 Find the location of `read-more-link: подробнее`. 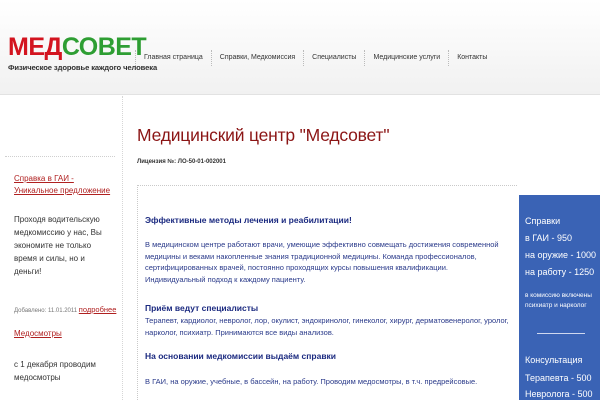

read-more-link: подробнее is located at coordinates (98, 309).